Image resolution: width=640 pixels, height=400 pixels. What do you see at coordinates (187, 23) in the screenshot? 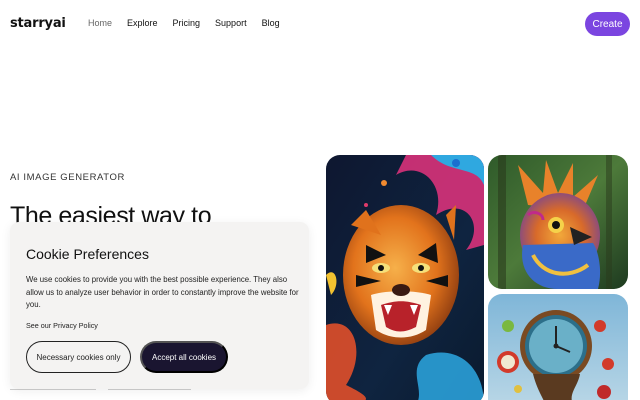
I see `nav-pricing: Pricing` at bounding box center [187, 23].